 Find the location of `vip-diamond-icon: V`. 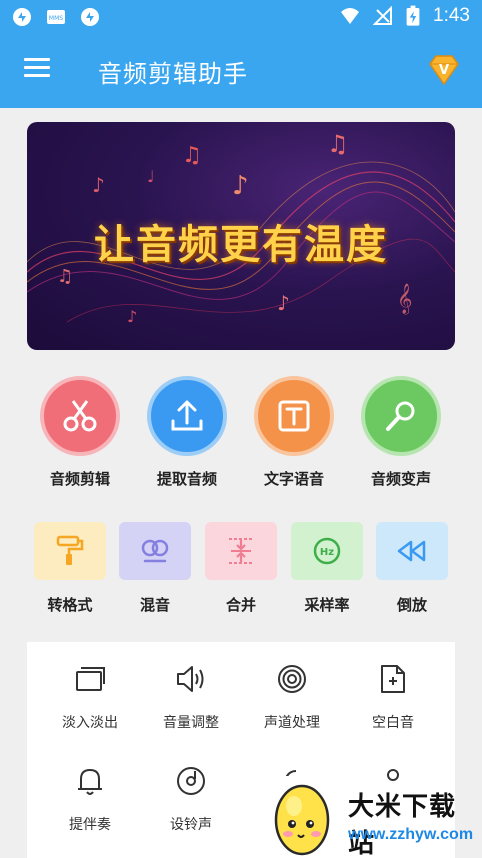

vip-diamond-icon: V is located at coordinates (444, 70).